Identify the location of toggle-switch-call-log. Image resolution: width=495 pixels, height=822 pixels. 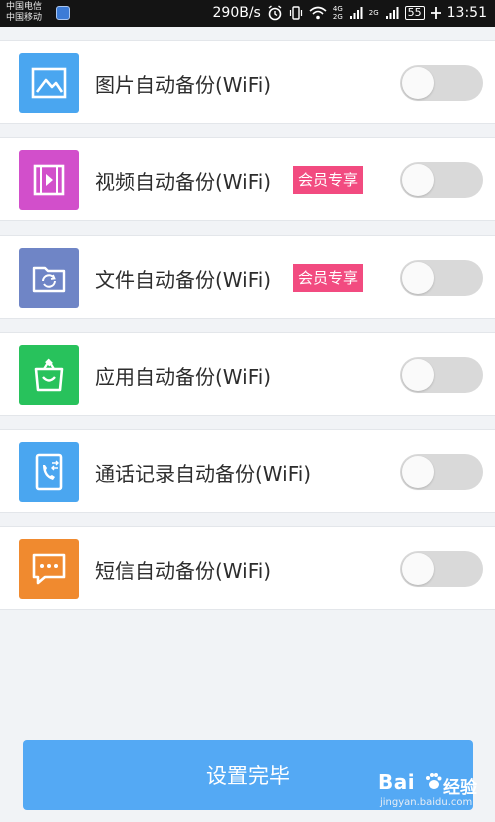
(441, 472).